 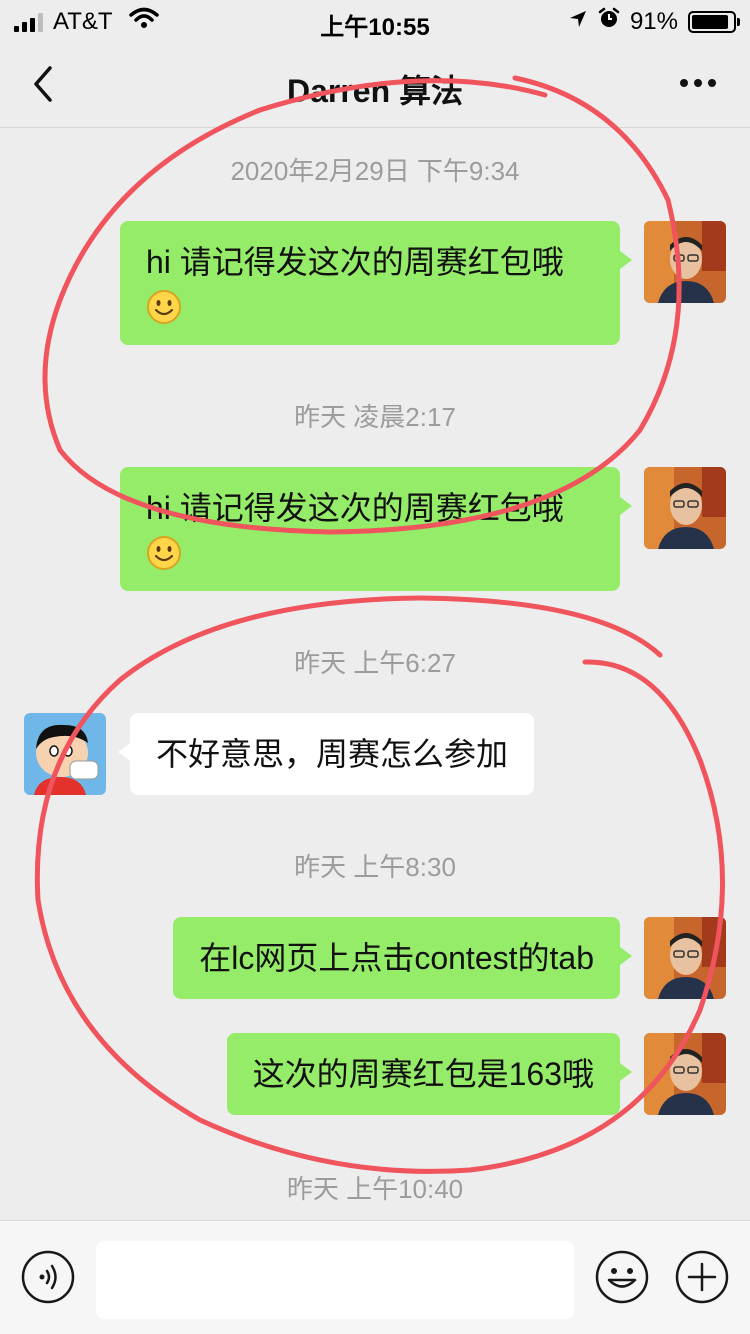 What do you see at coordinates (375, 663) in the screenshot?
I see `timestamp: 昨天 上午6:27` at bounding box center [375, 663].